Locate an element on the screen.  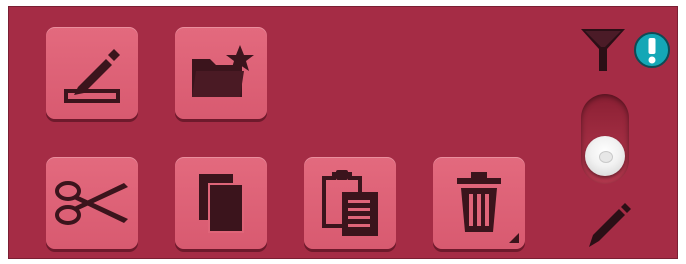
filter-button is located at coordinates (603, 53).